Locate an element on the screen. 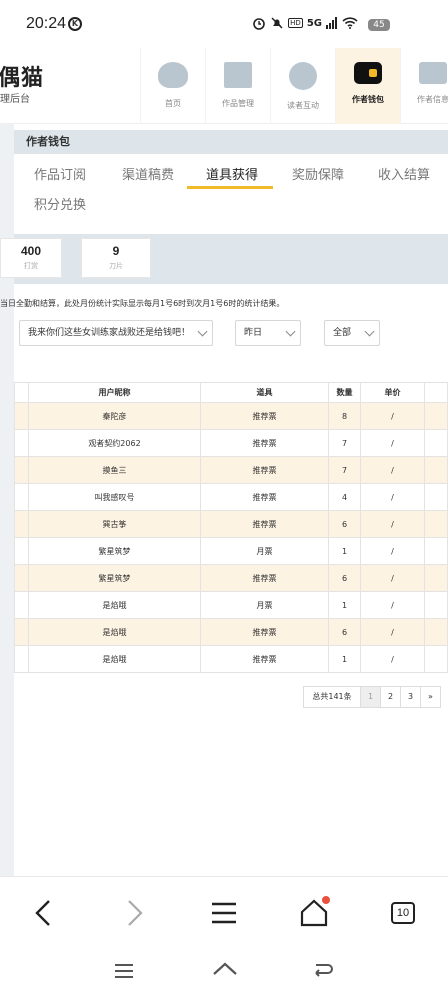 The image size is (448, 999). nav-item-works: 作品管理 is located at coordinates (237, 86).